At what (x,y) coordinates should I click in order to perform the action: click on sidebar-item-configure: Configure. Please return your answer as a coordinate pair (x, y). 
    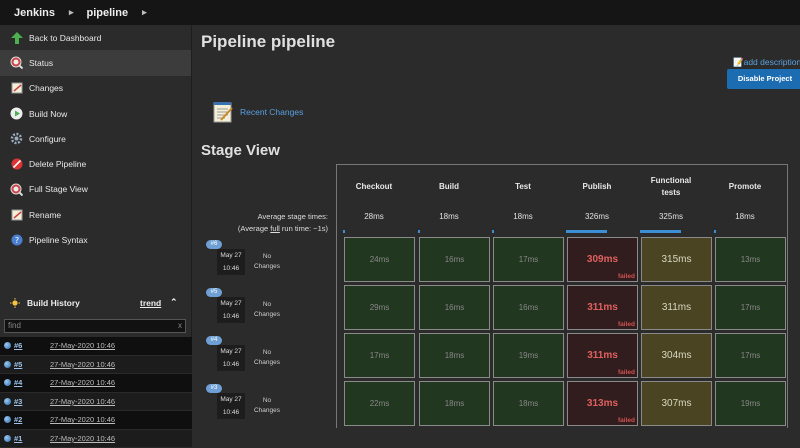
    Looking at the image, I should click on (95, 138).